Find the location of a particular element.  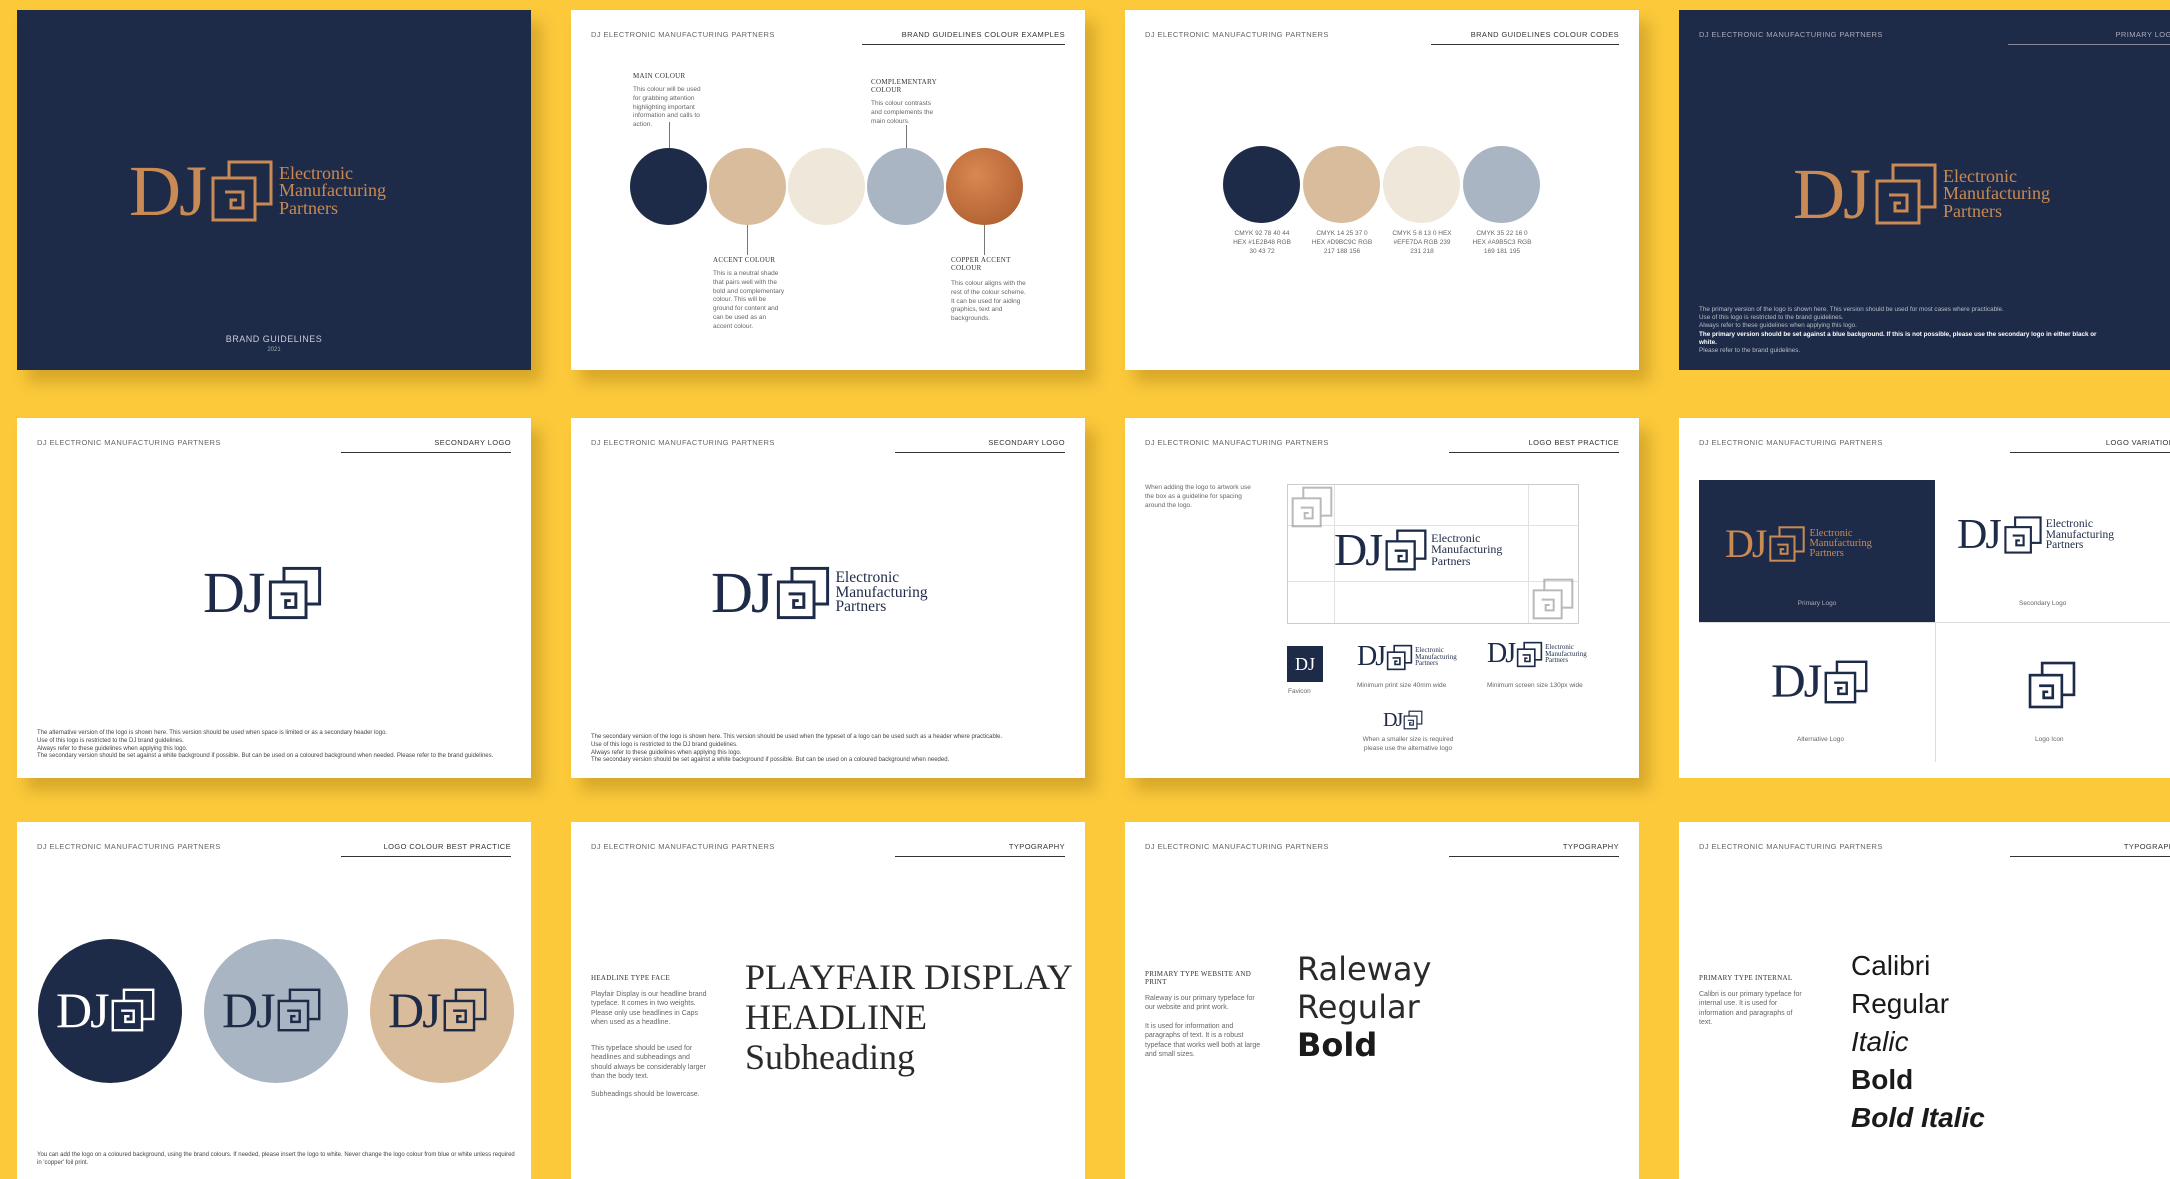

font-sample-subheading: Subheading is located at coordinates (830, 1057).